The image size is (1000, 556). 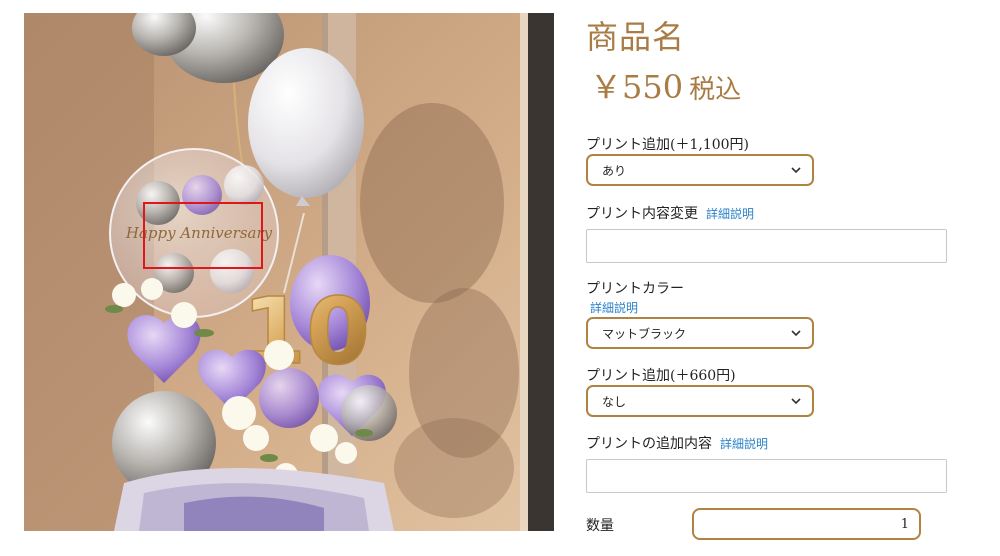 I want to click on print-add-select: あり, so click(x=700, y=170).